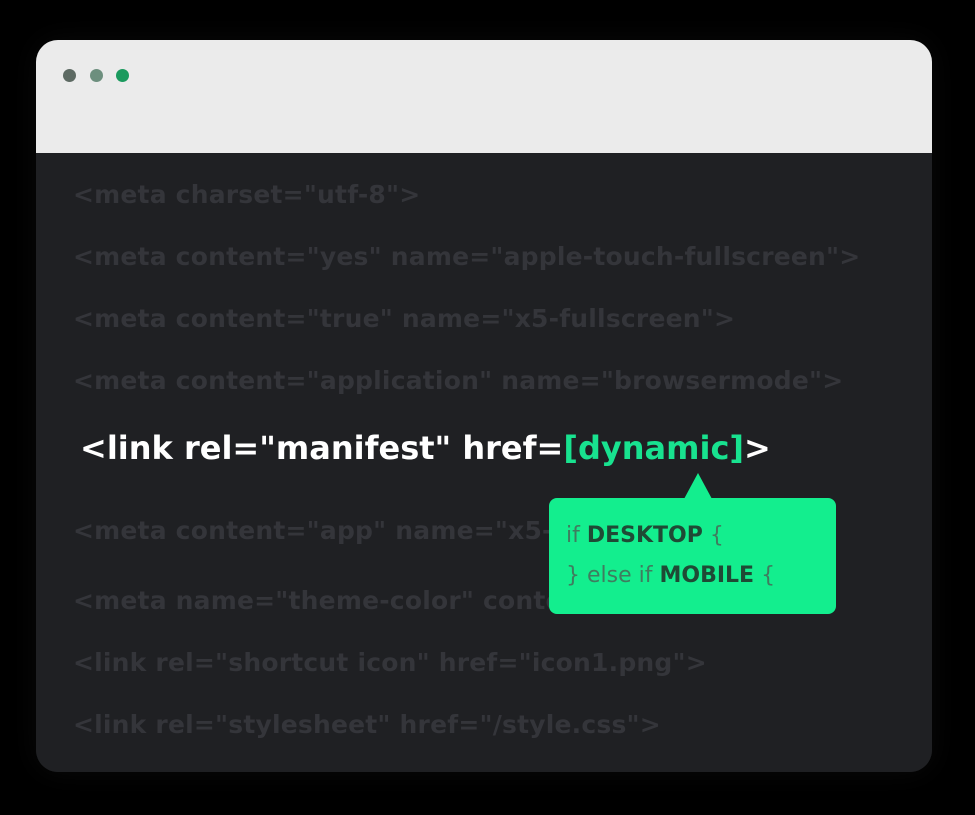 The height and width of the screenshot is (815, 975). What do you see at coordinates (671, 575) in the screenshot?
I see `tooltip-mobile-line: } else if MOBILE {` at bounding box center [671, 575].